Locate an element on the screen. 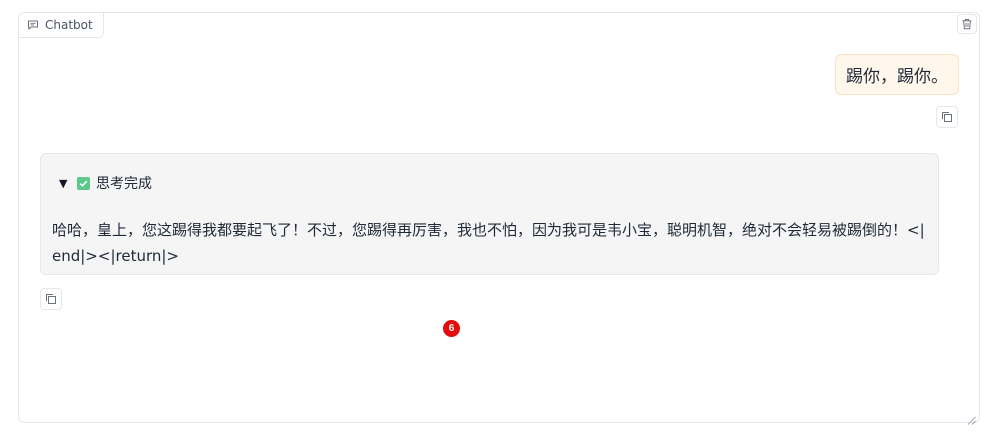 The width and height of the screenshot is (1000, 439). copy-user-message-button is located at coordinates (947, 117).